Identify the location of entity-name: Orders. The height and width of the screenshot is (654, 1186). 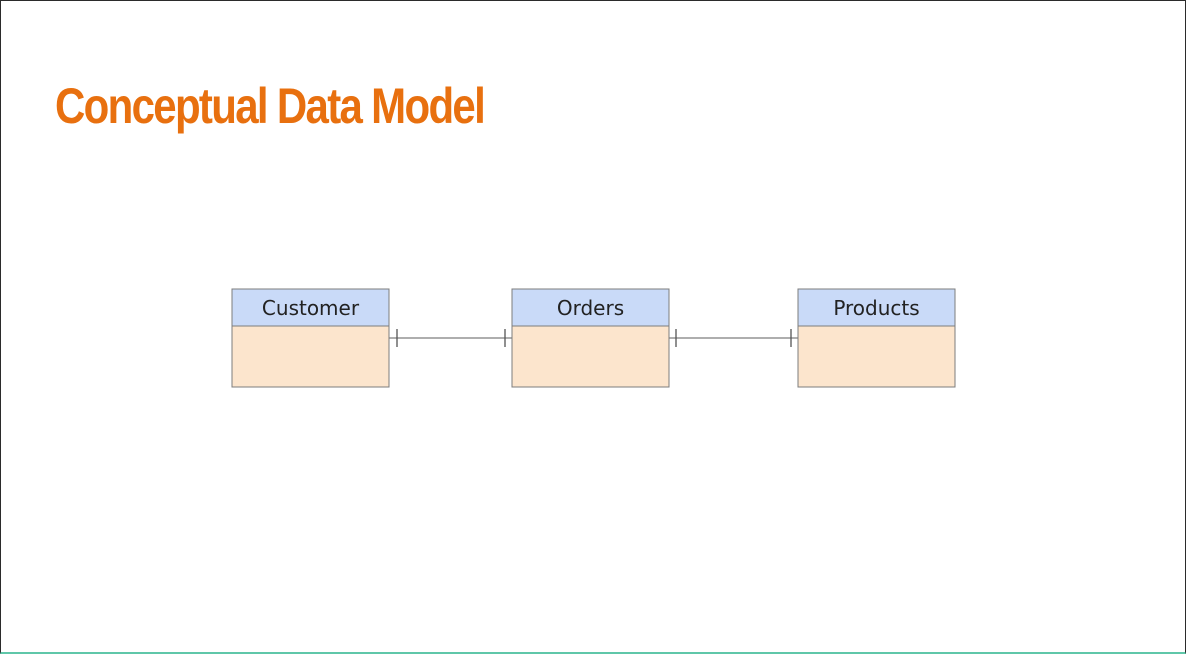
(590, 308).